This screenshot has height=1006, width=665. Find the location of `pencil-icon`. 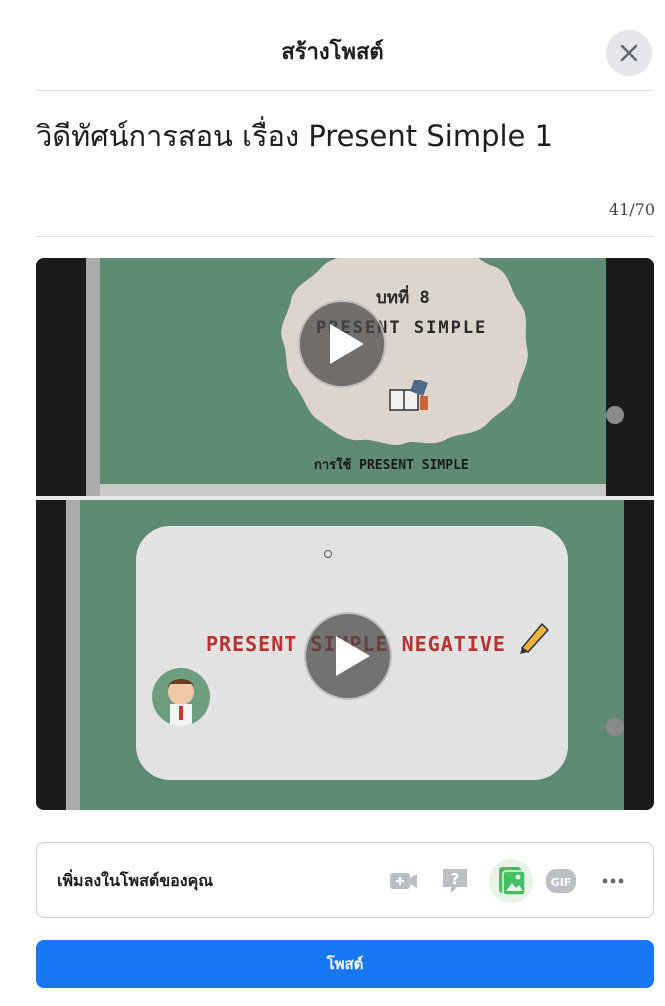

pencil-icon is located at coordinates (535, 638).